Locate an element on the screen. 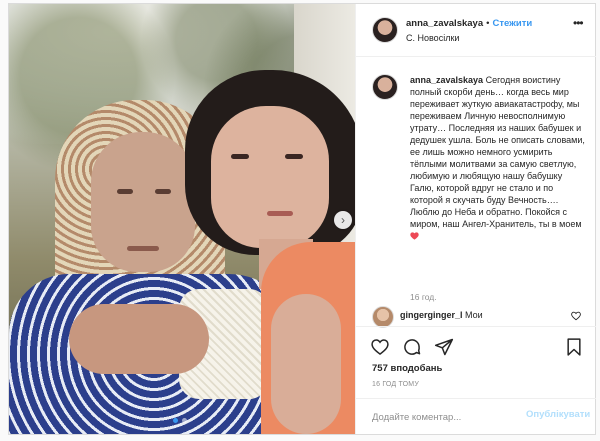 The image size is (600, 441). comment-icon is located at coordinates (412, 347).